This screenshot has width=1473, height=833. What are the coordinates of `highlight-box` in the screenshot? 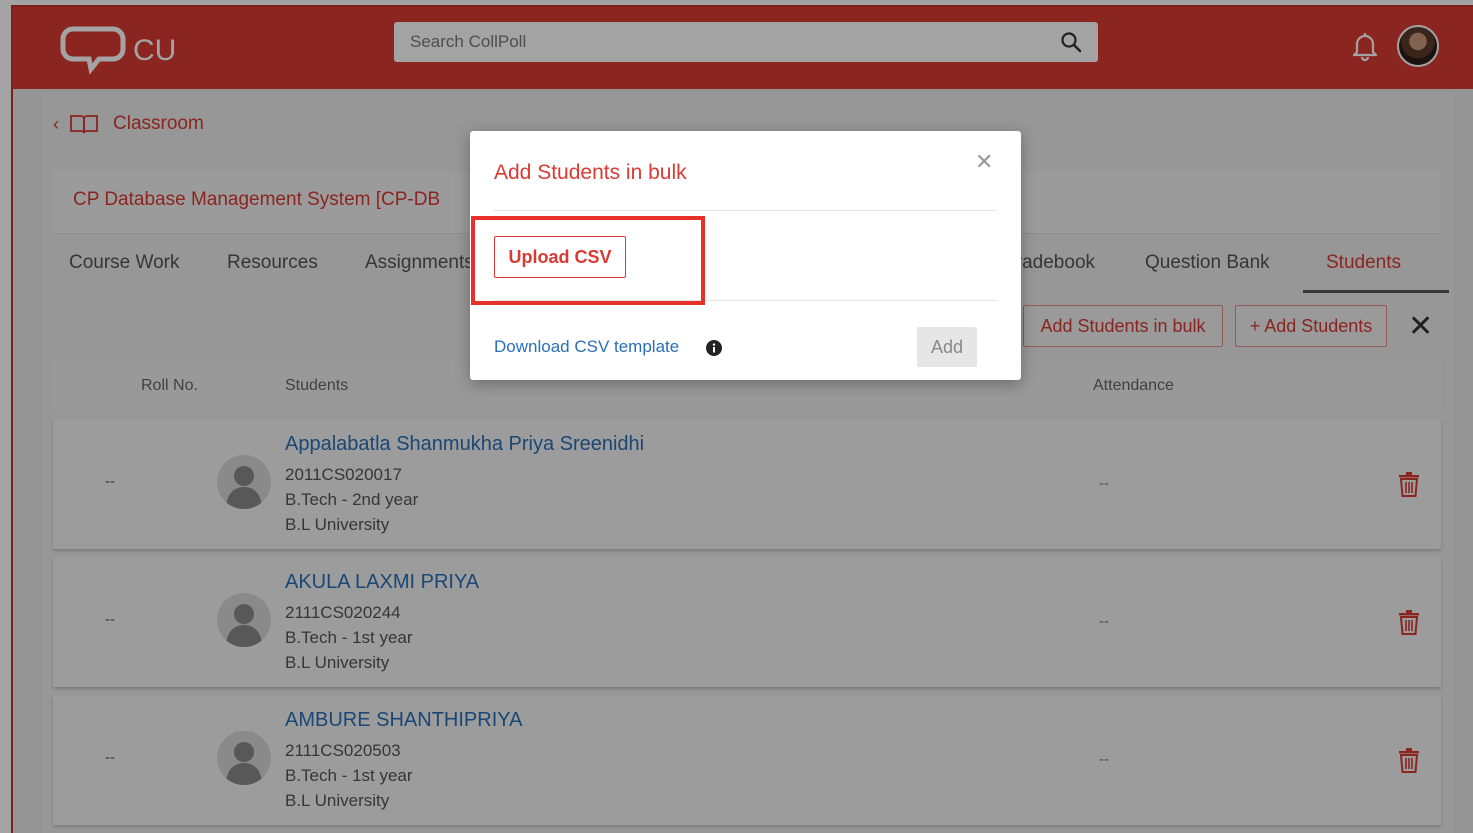 It's located at (588, 260).